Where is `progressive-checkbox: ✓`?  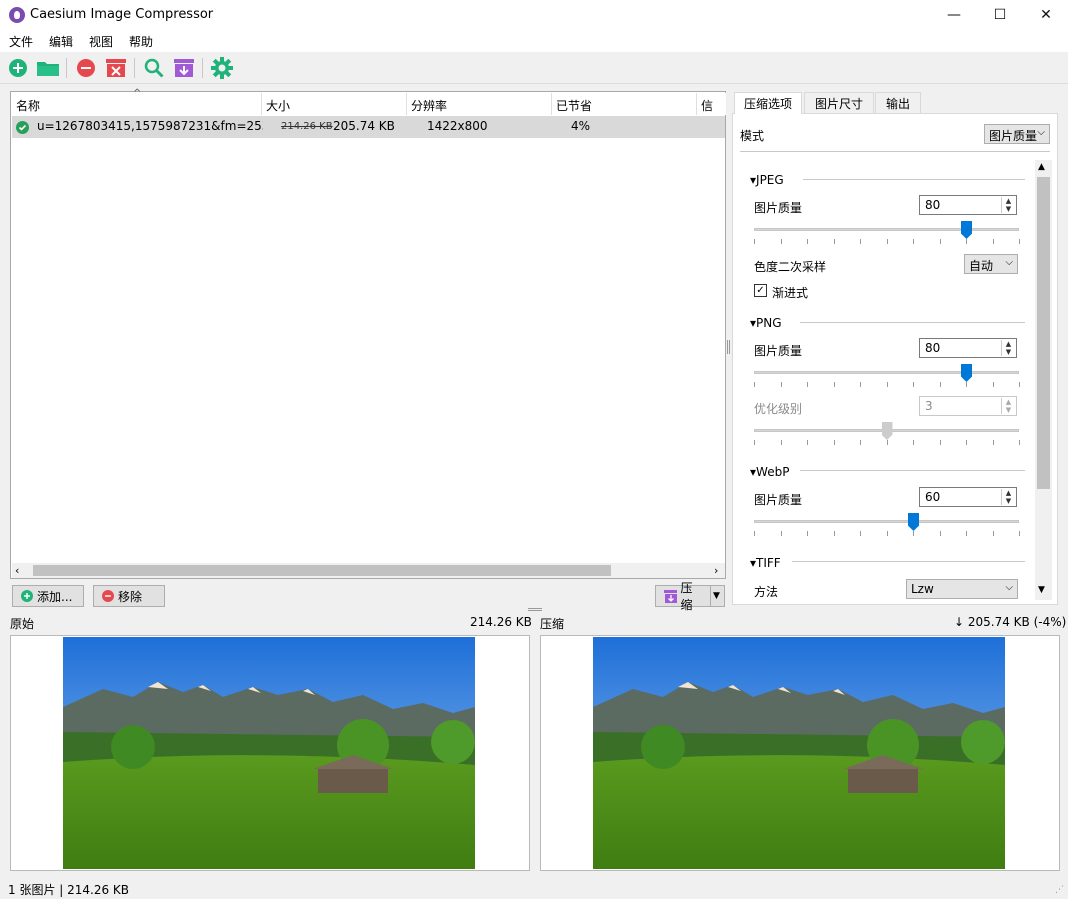
progressive-checkbox: ✓ is located at coordinates (760, 290).